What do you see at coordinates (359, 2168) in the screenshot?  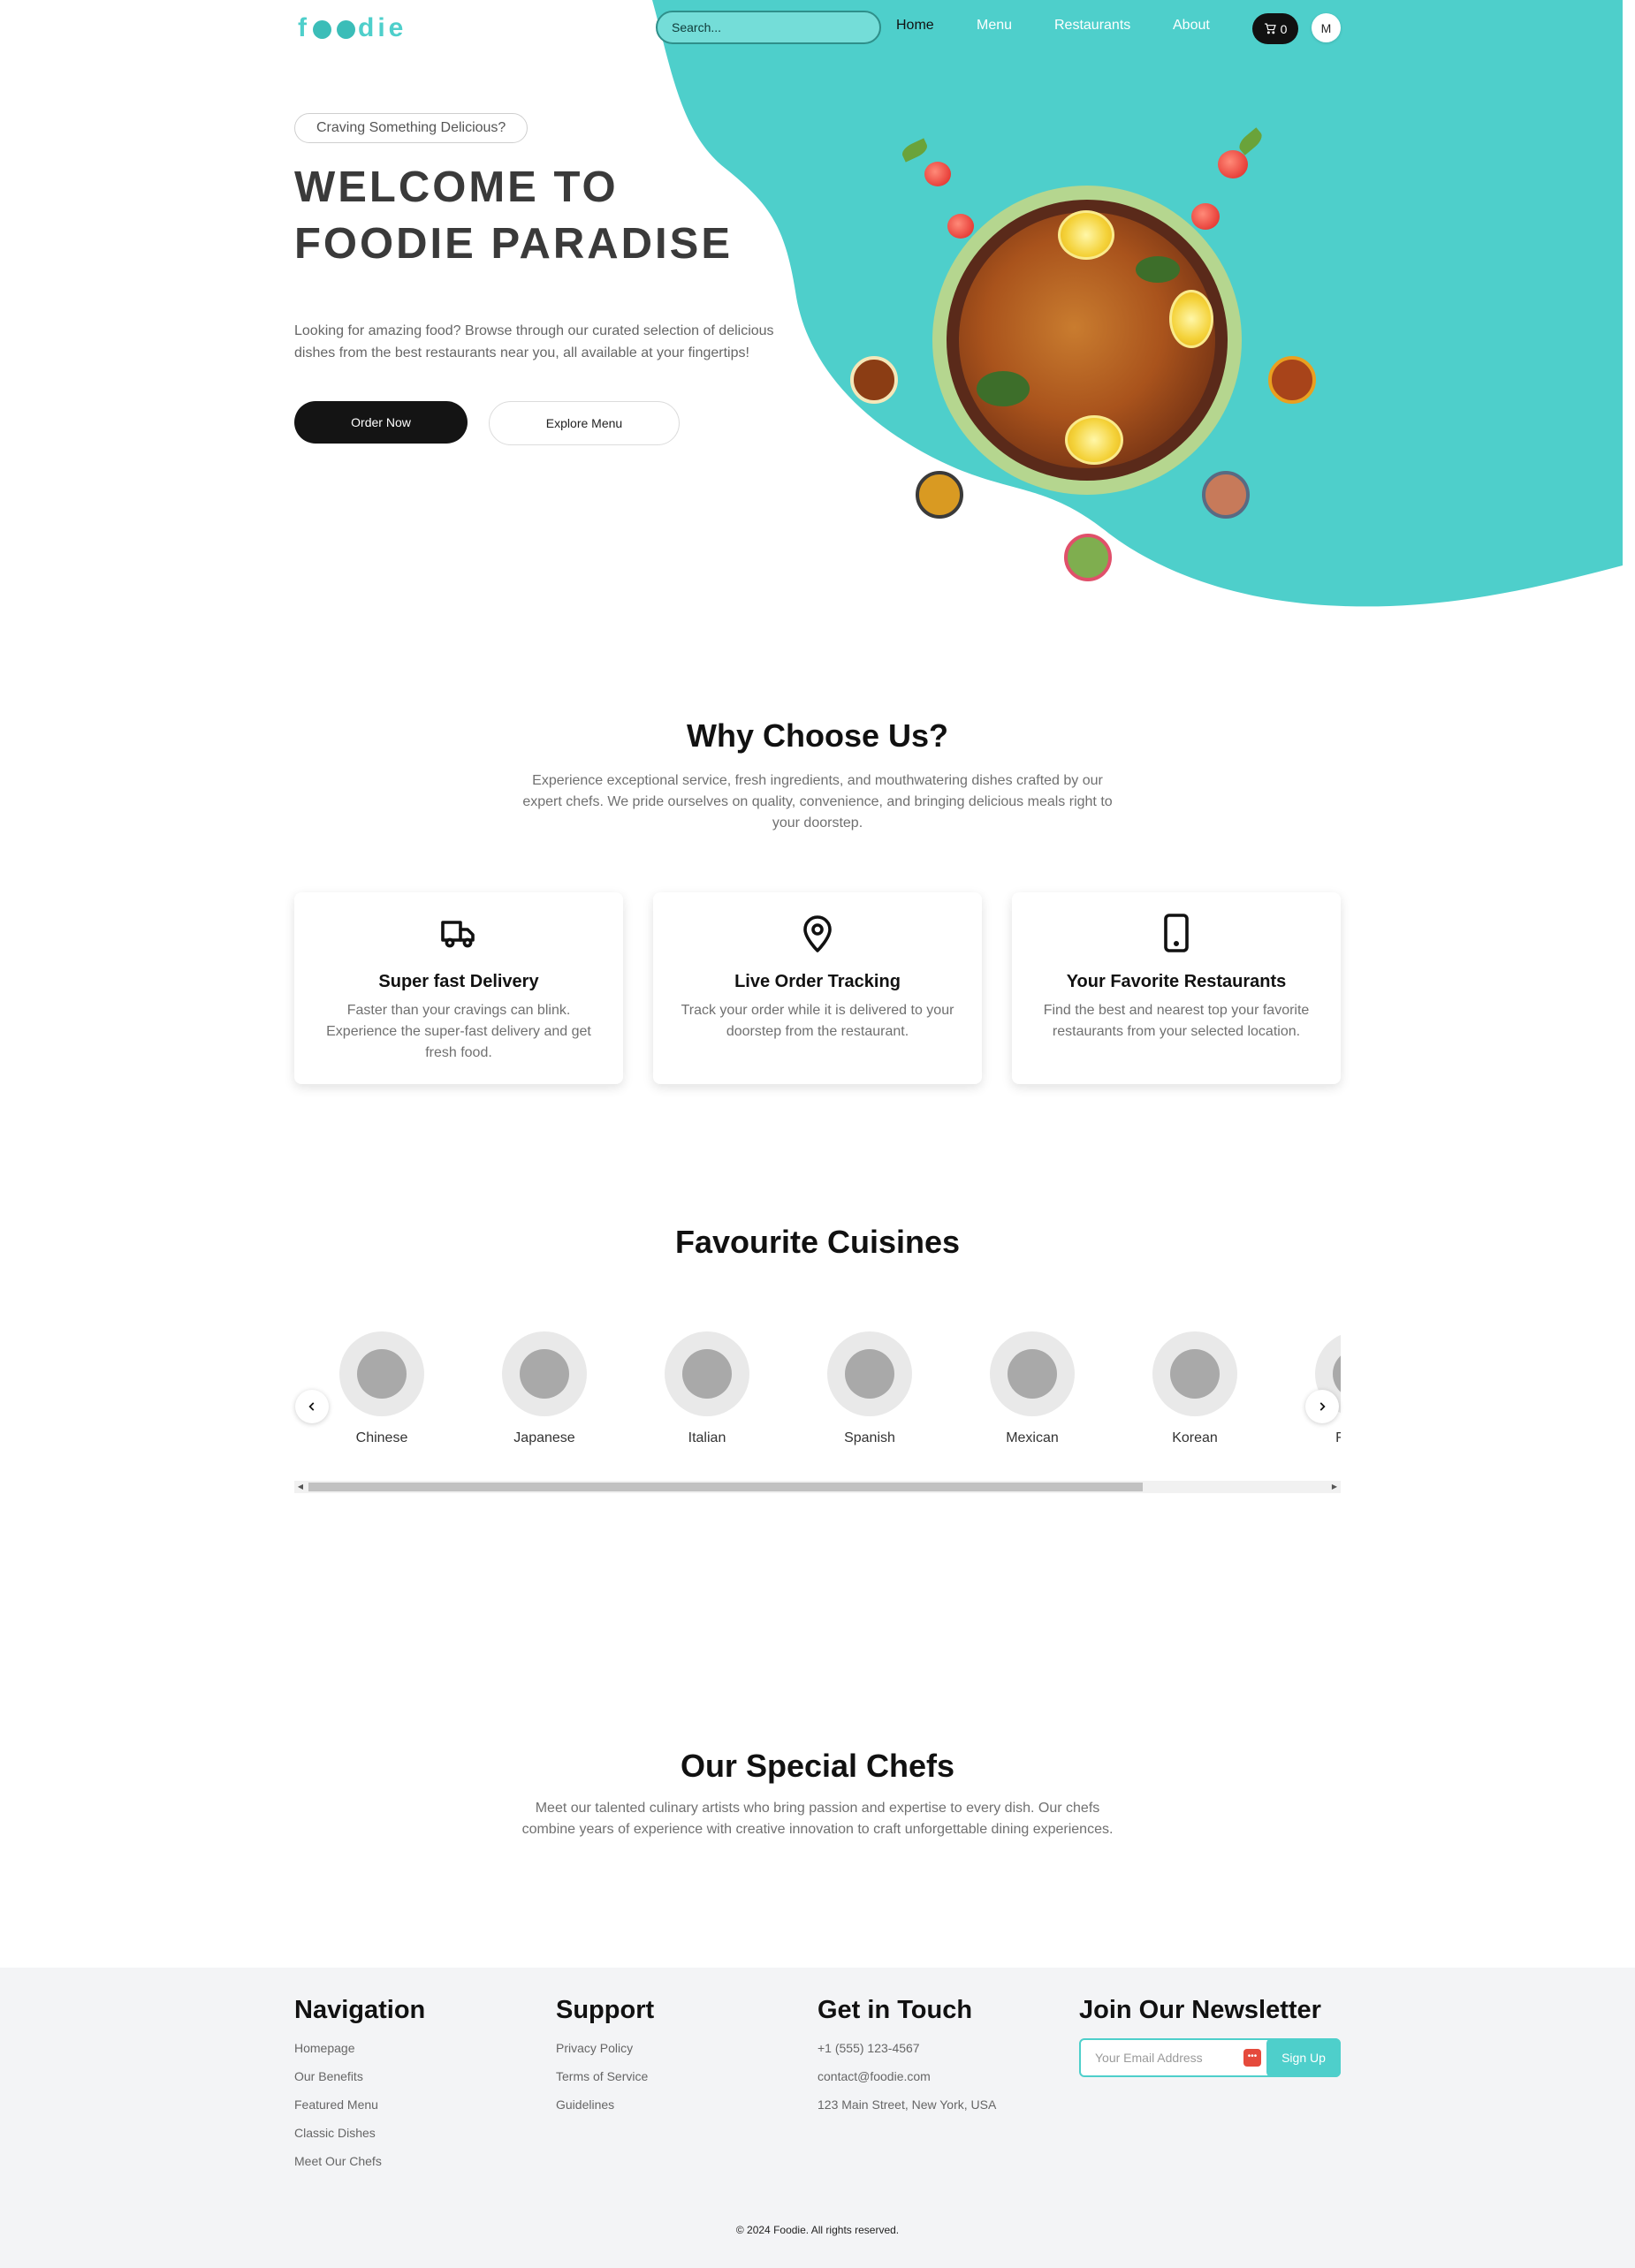 I see `footer-link: Meet Our Chefs` at bounding box center [359, 2168].